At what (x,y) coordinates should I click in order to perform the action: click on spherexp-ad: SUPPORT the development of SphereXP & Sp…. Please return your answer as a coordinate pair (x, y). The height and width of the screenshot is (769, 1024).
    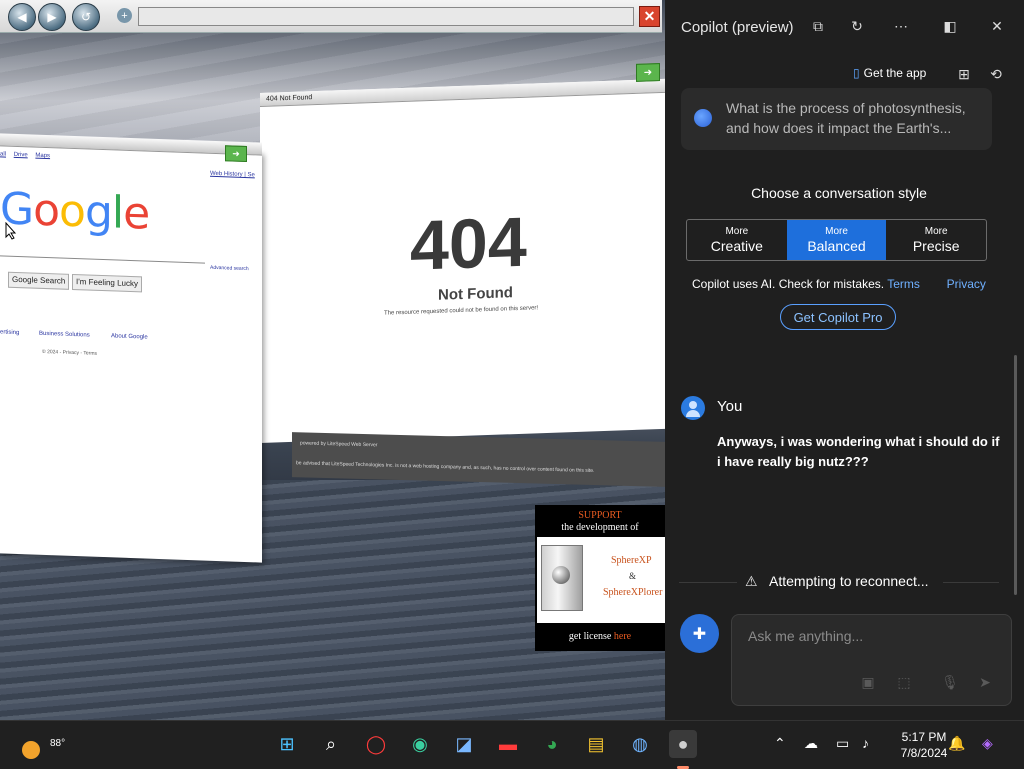
    Looking at the image, I should click on (600, 578).